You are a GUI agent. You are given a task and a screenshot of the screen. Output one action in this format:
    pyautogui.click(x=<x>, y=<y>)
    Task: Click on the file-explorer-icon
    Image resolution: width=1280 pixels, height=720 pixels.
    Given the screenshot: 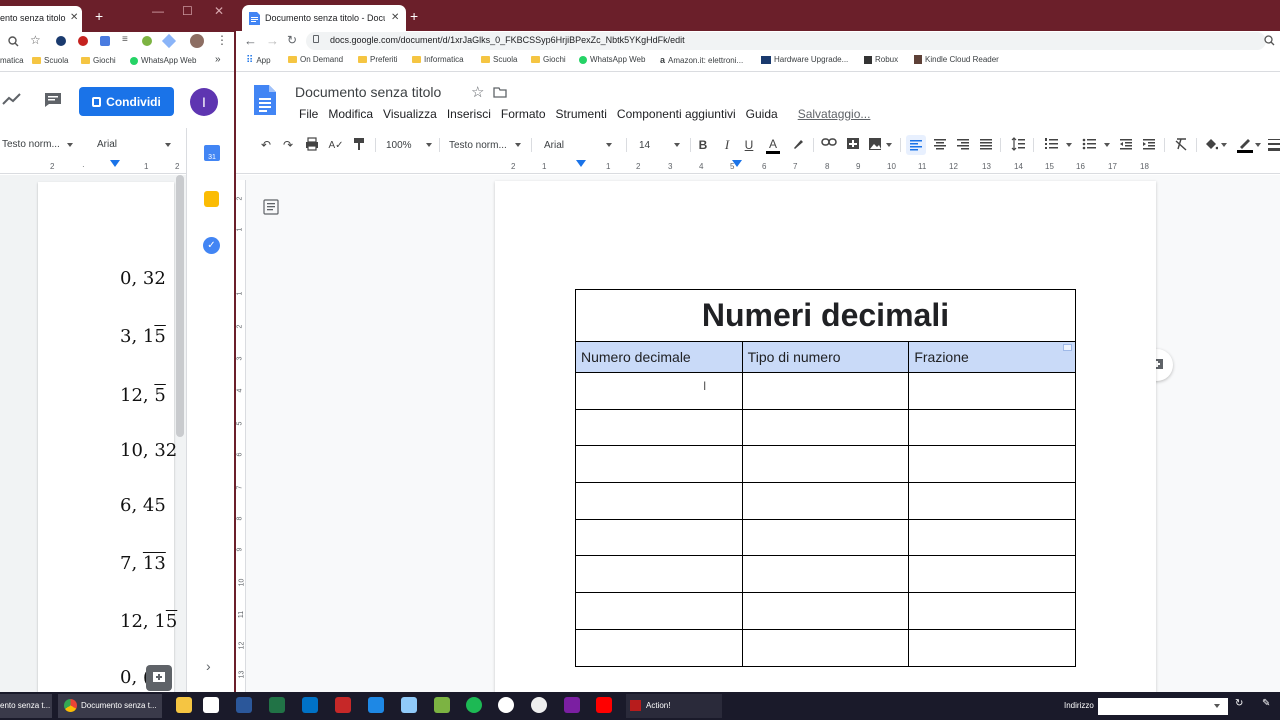 What is the action you would take?
    pyautogui.click(x=184, y=705)
    